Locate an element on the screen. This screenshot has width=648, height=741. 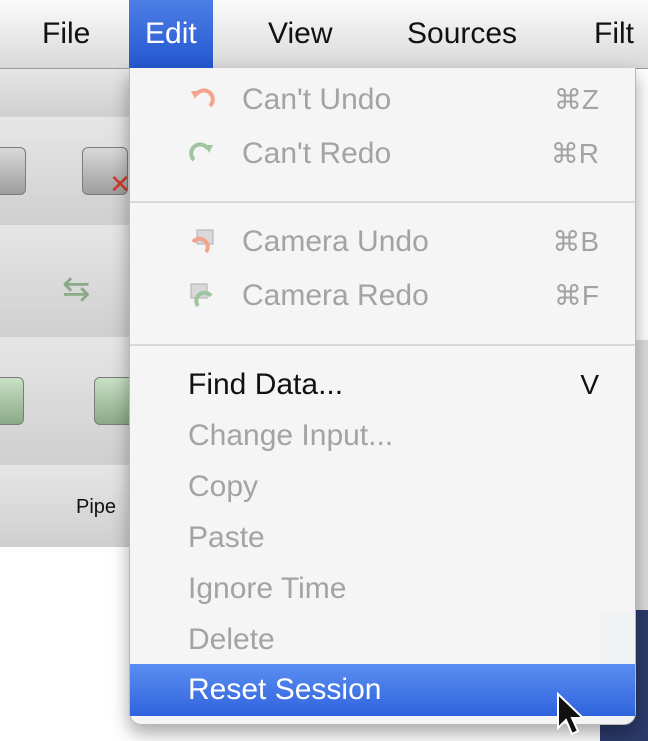
menu-filters: Filt is located at coordinates (614, 34).